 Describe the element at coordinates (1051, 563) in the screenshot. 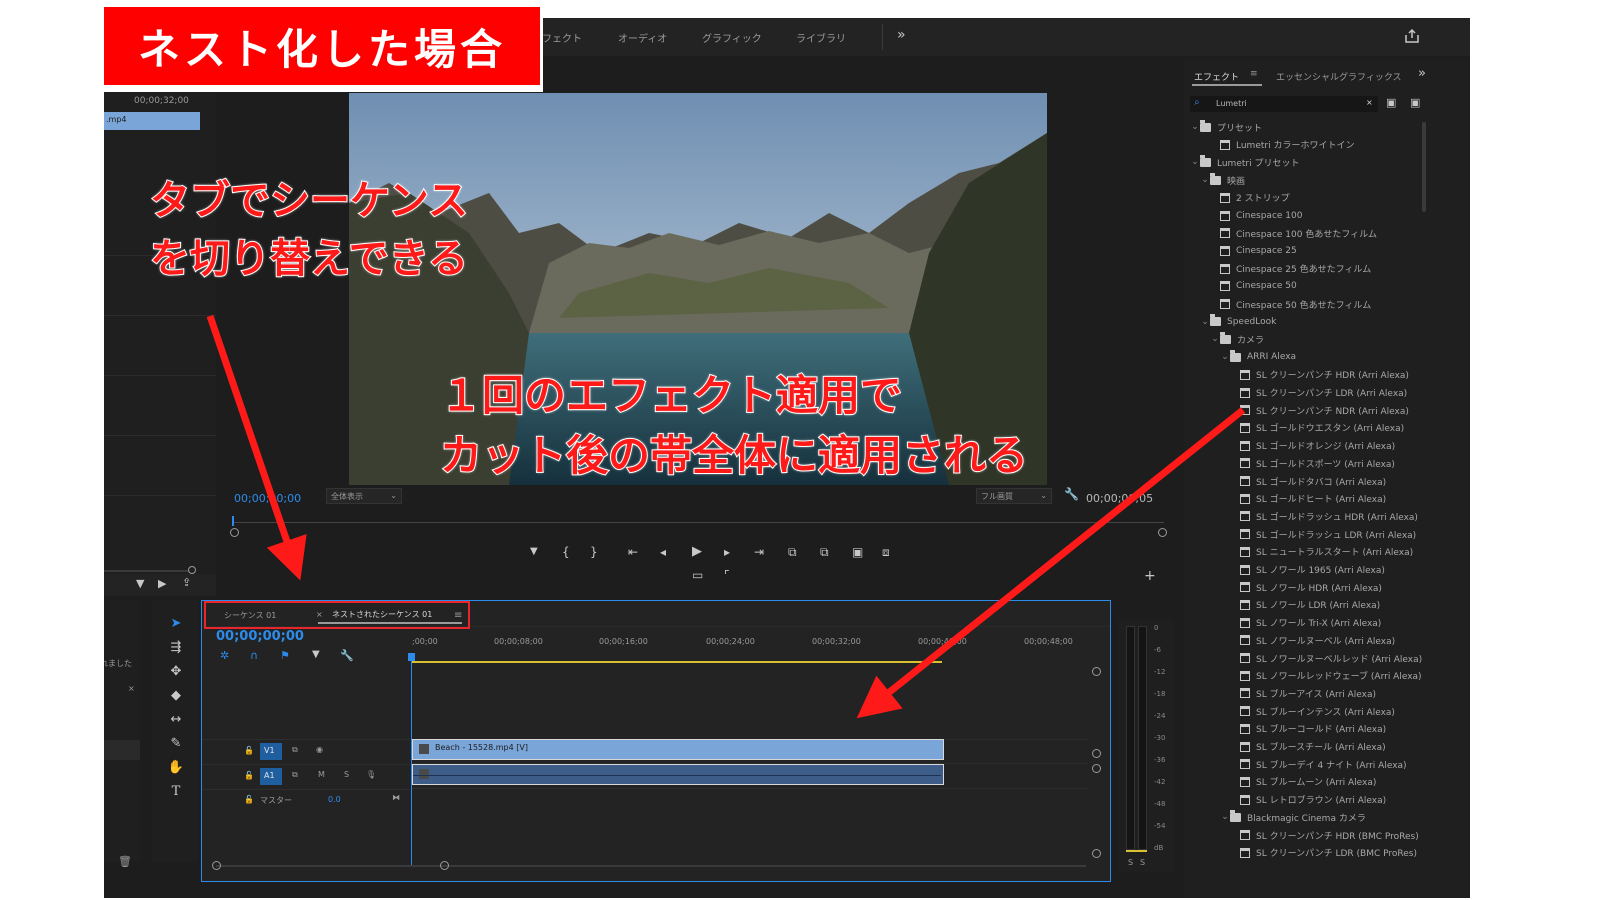

I see `arrow-to-preset` at that location.